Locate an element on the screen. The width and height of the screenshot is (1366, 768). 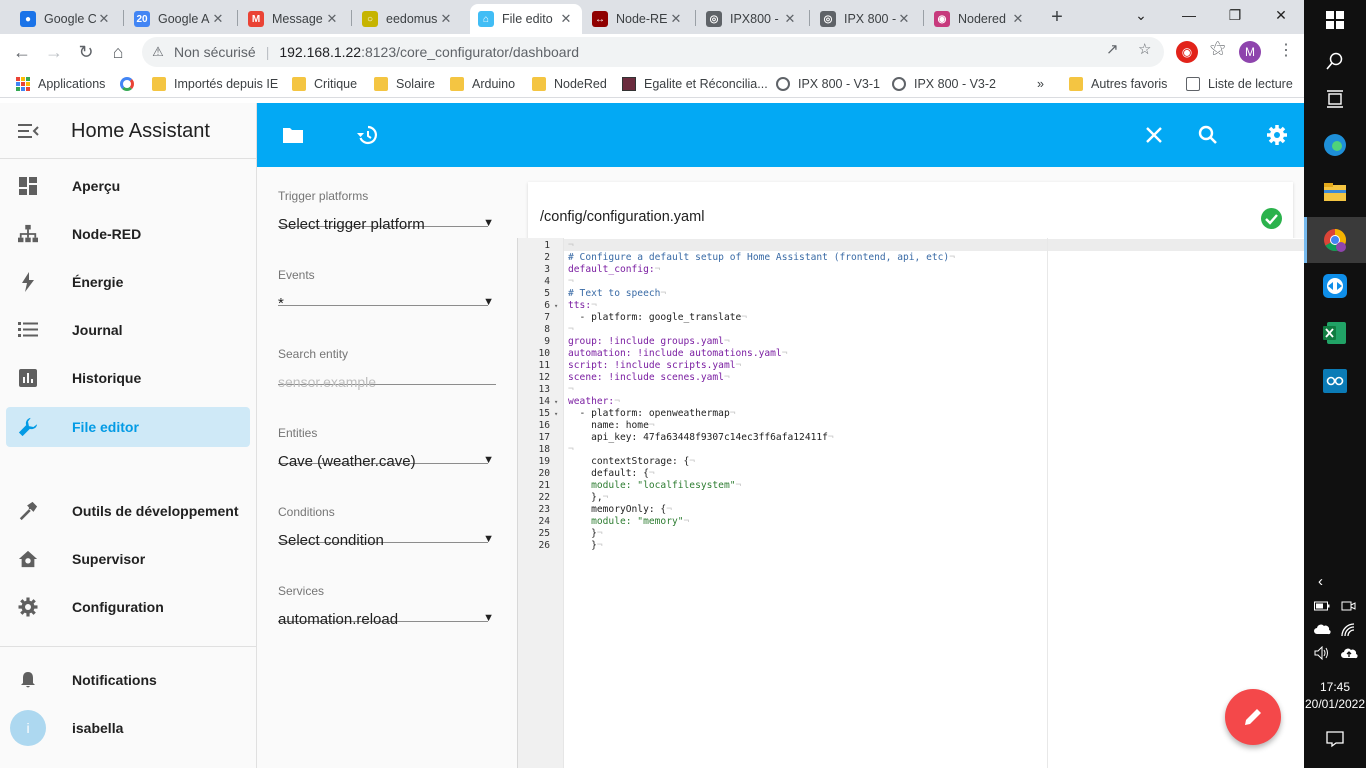
bookmark-item: Importés depuis IE is located at coordinates (215, 84).